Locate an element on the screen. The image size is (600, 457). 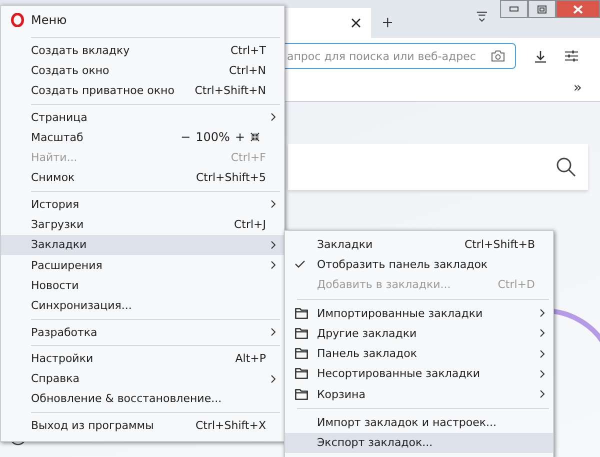
menu-item: Страница is located at coordinates (142, 117).